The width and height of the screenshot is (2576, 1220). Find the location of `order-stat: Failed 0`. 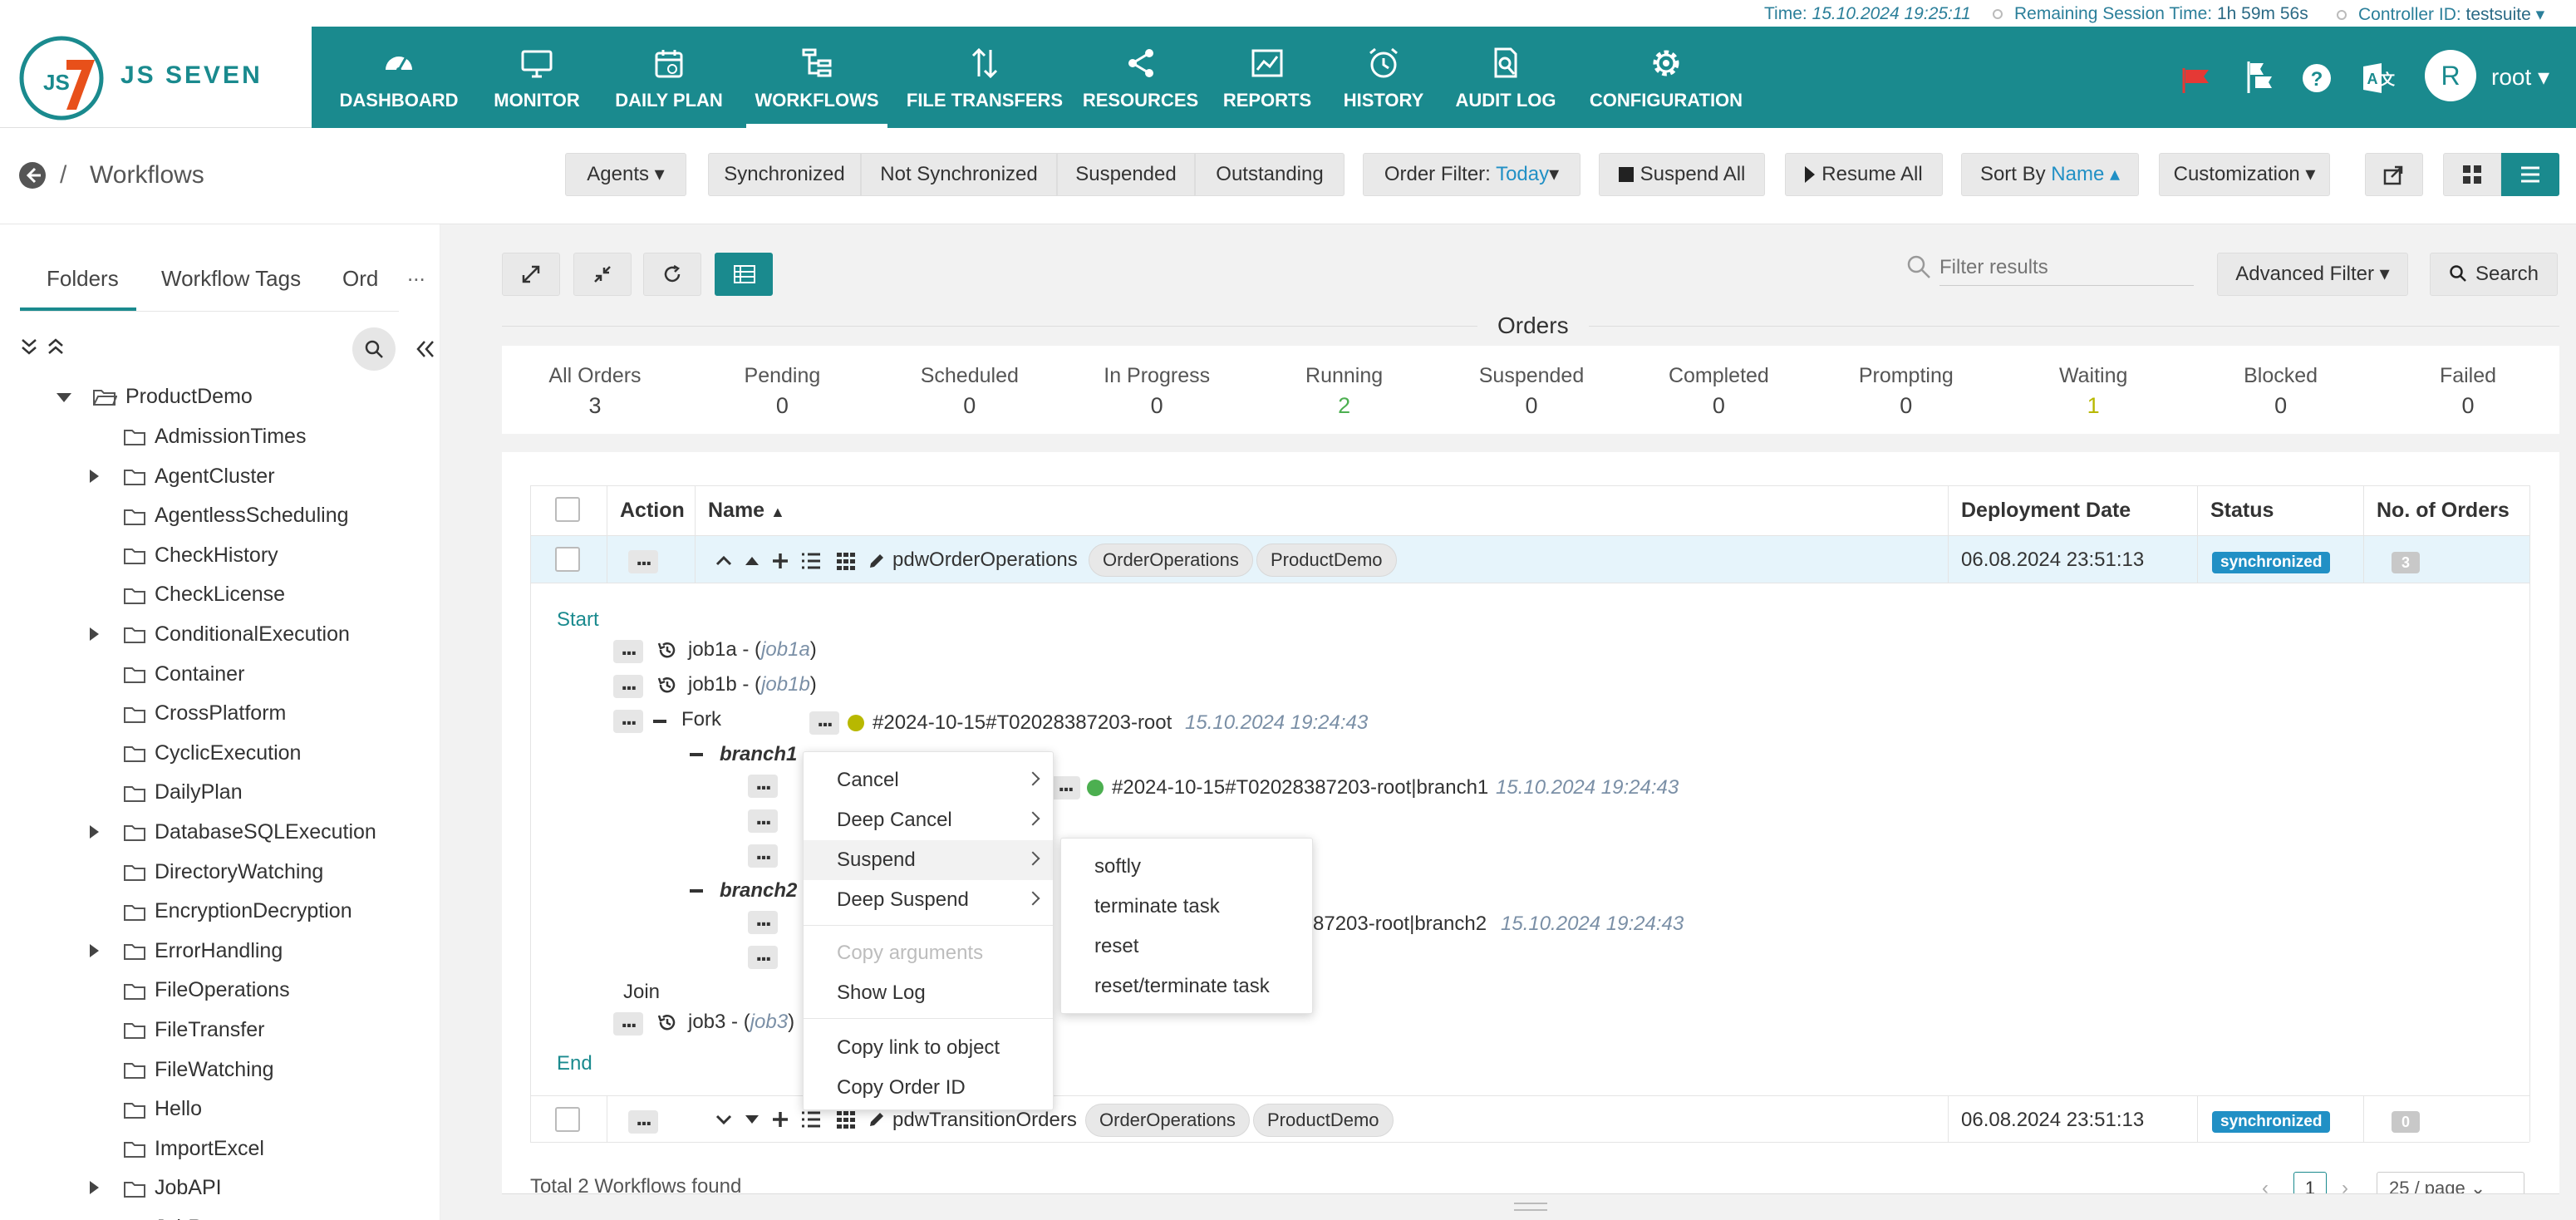

order-stat: Failed 0 is located at coordinates (2468, 391).